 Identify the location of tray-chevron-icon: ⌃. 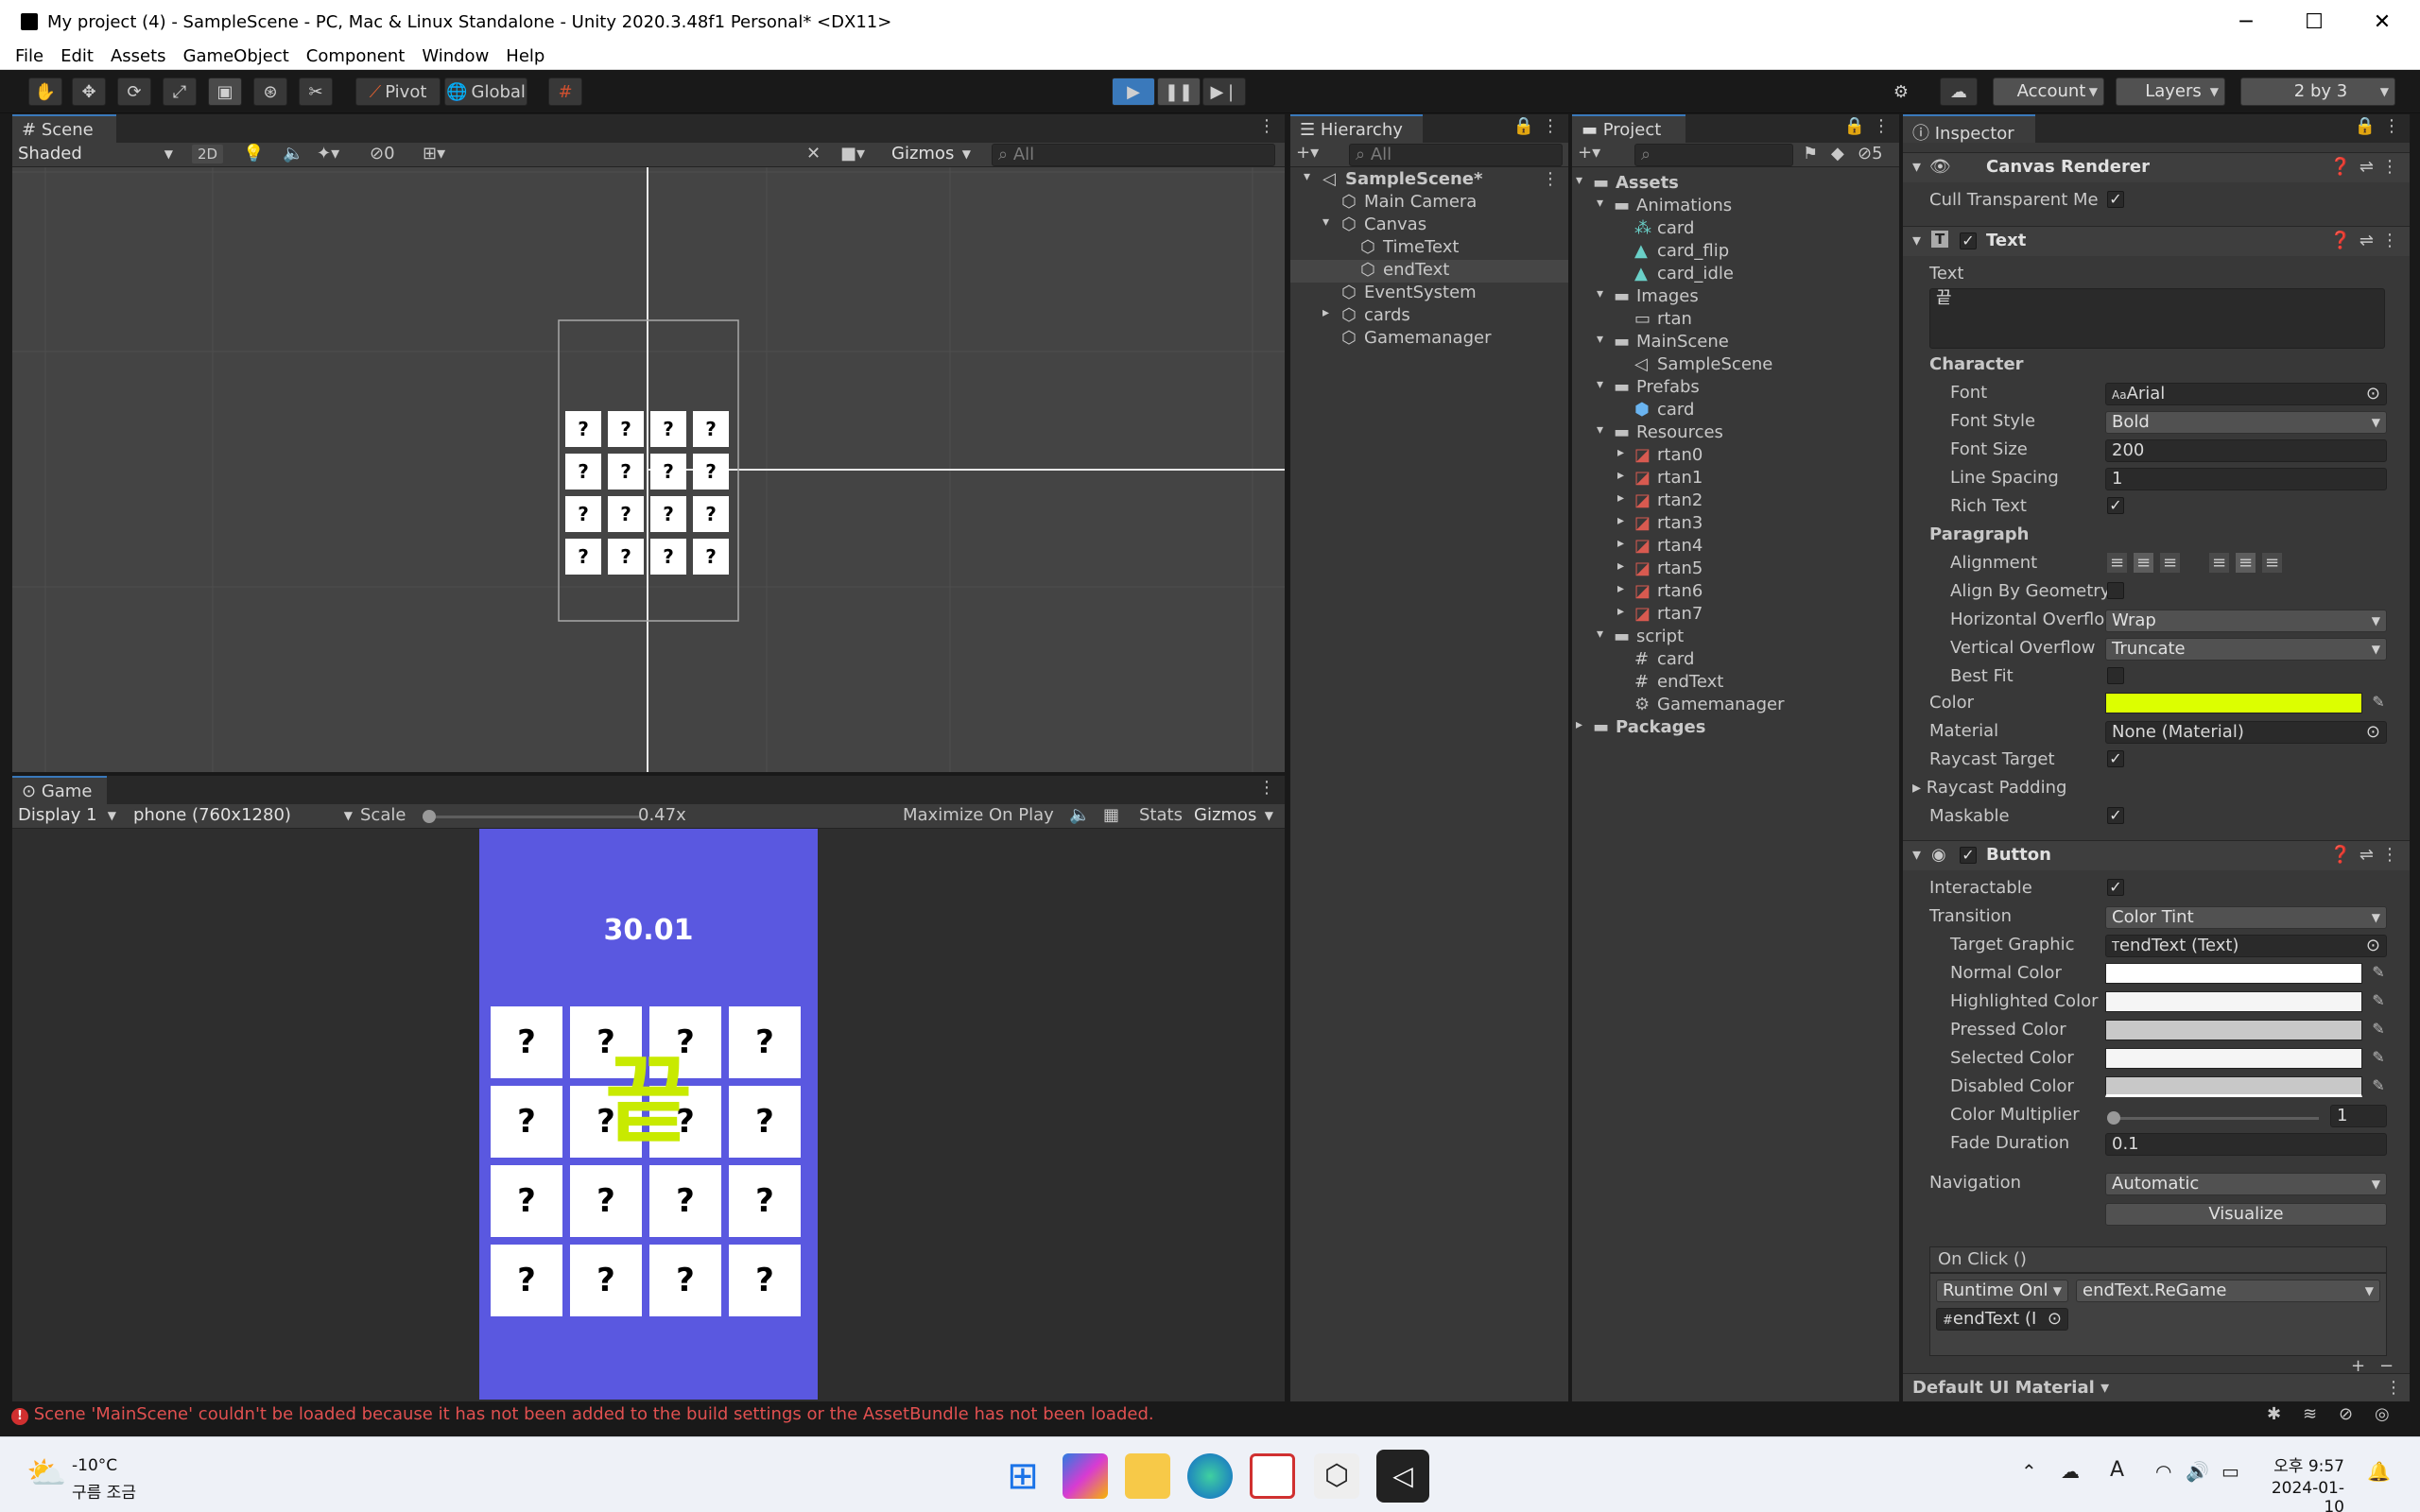
(2029, 1471).